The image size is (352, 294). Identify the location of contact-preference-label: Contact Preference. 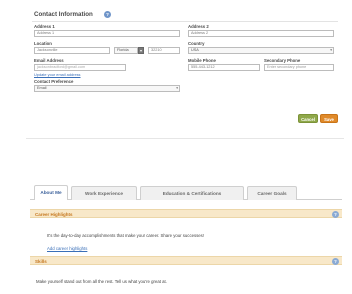
(54, 81).